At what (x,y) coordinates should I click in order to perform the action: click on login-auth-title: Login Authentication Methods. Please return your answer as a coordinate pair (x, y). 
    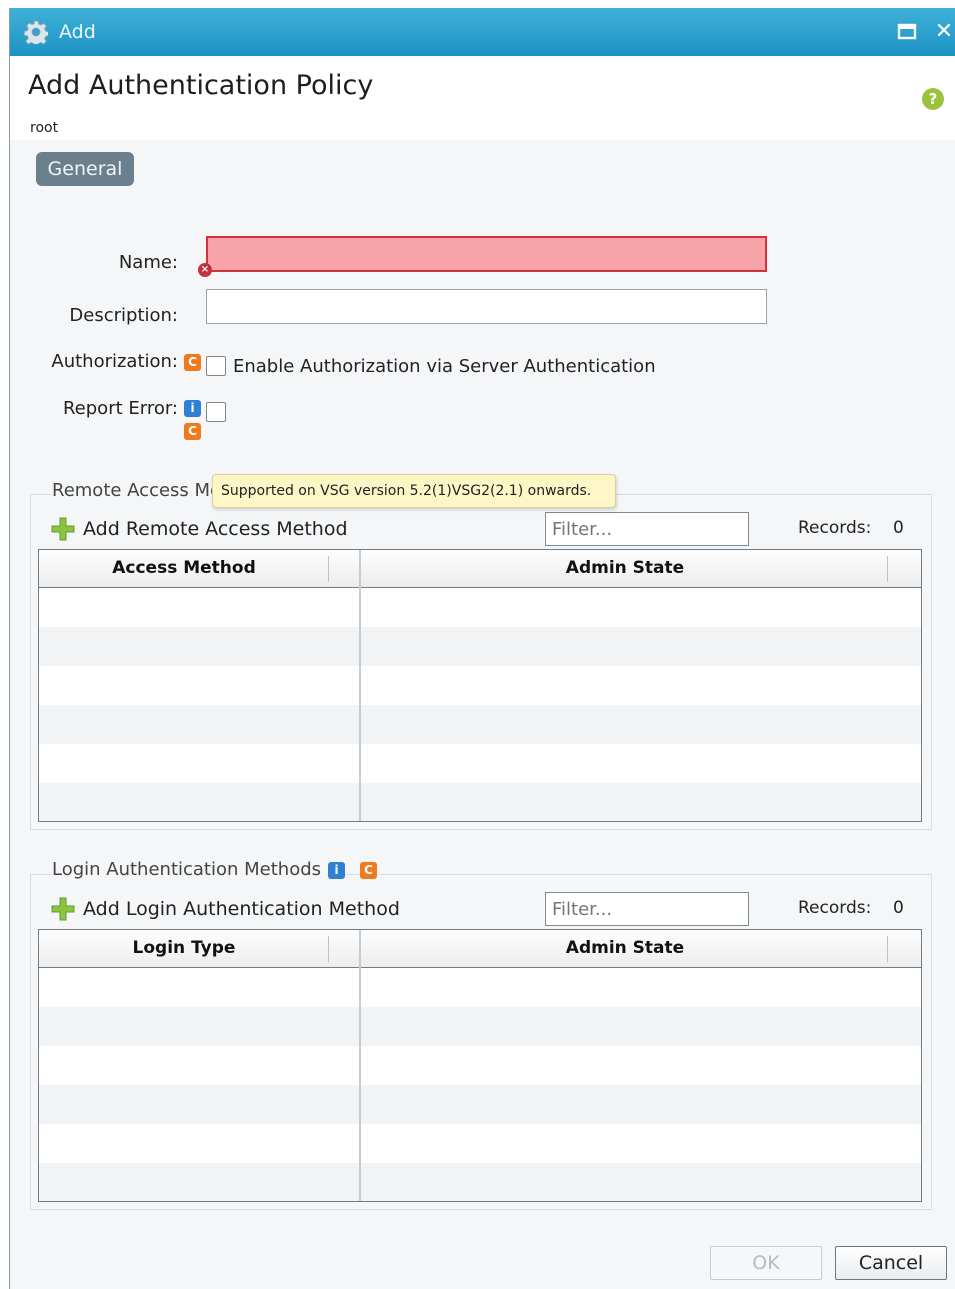
    Looking at the image, I should click on (190, 869).